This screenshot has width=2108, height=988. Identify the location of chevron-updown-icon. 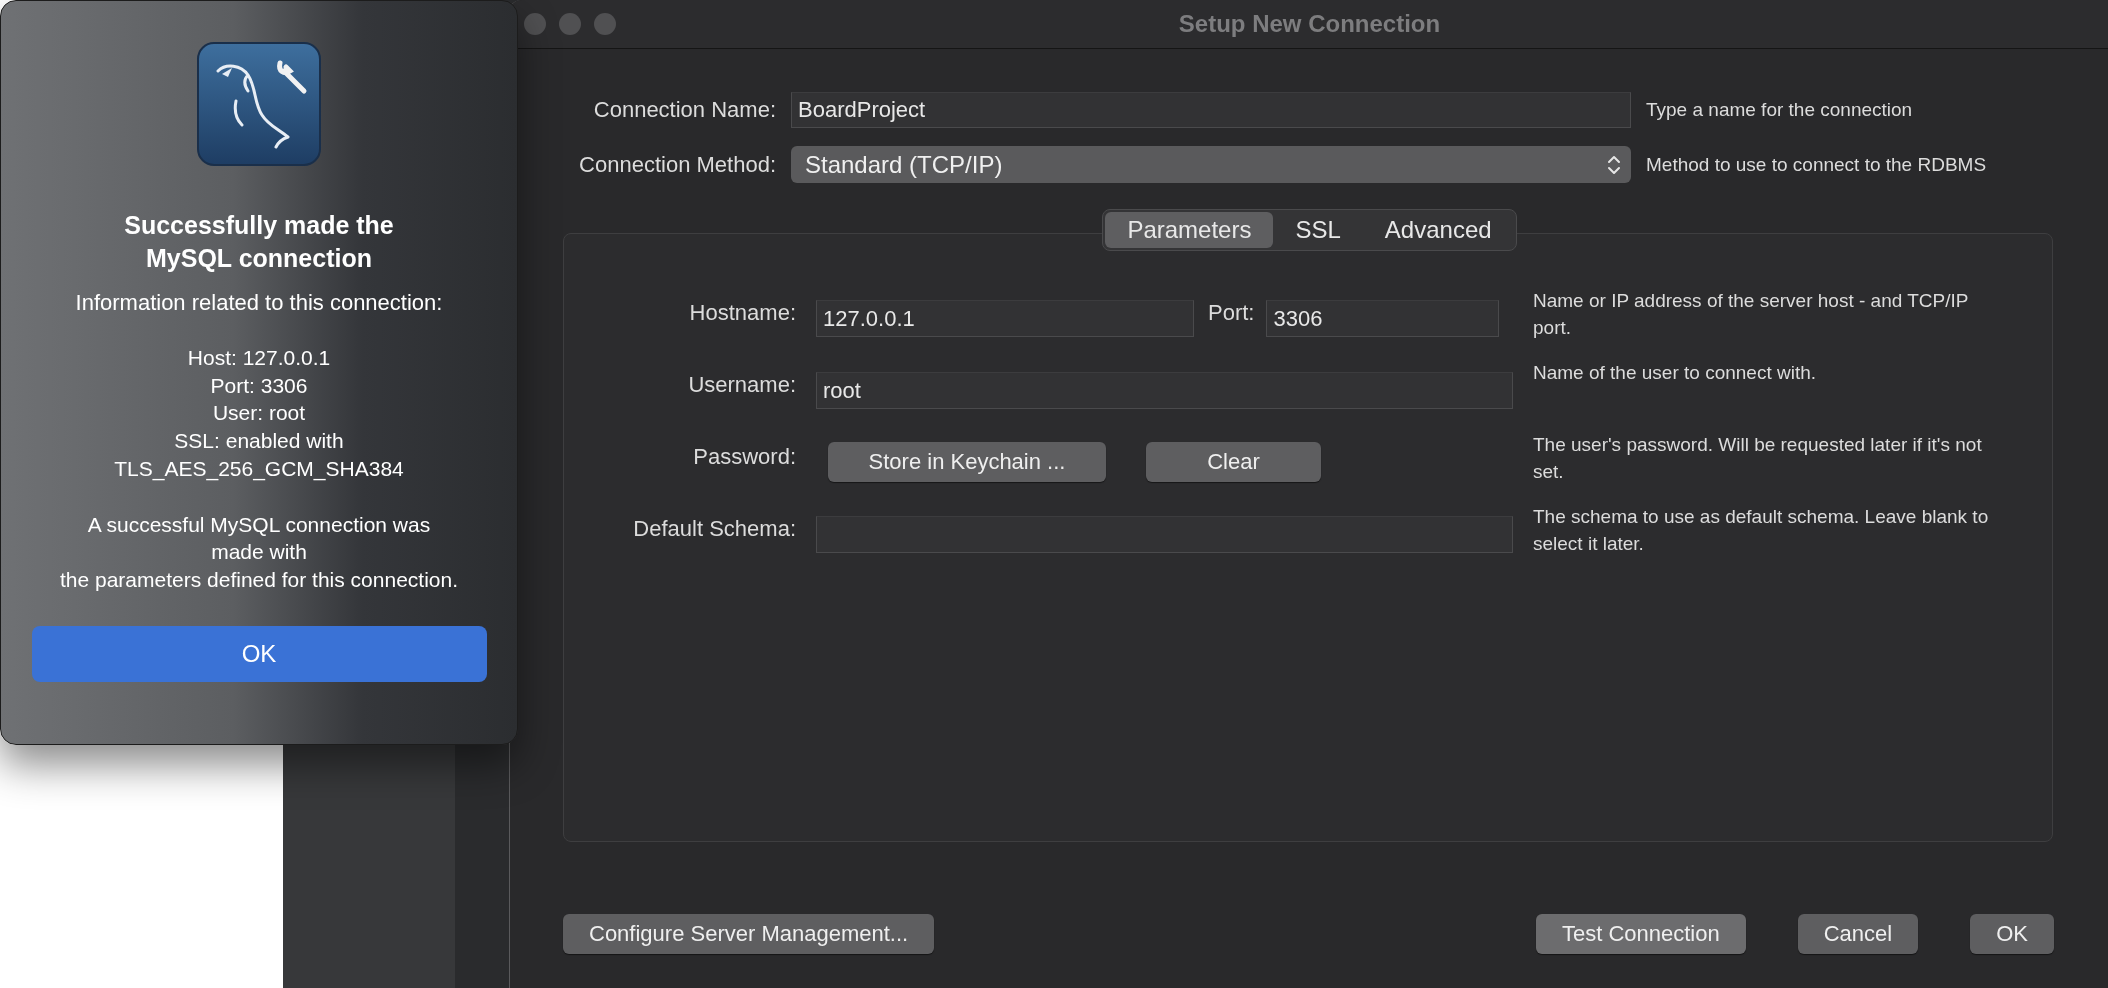
(1614, 164).